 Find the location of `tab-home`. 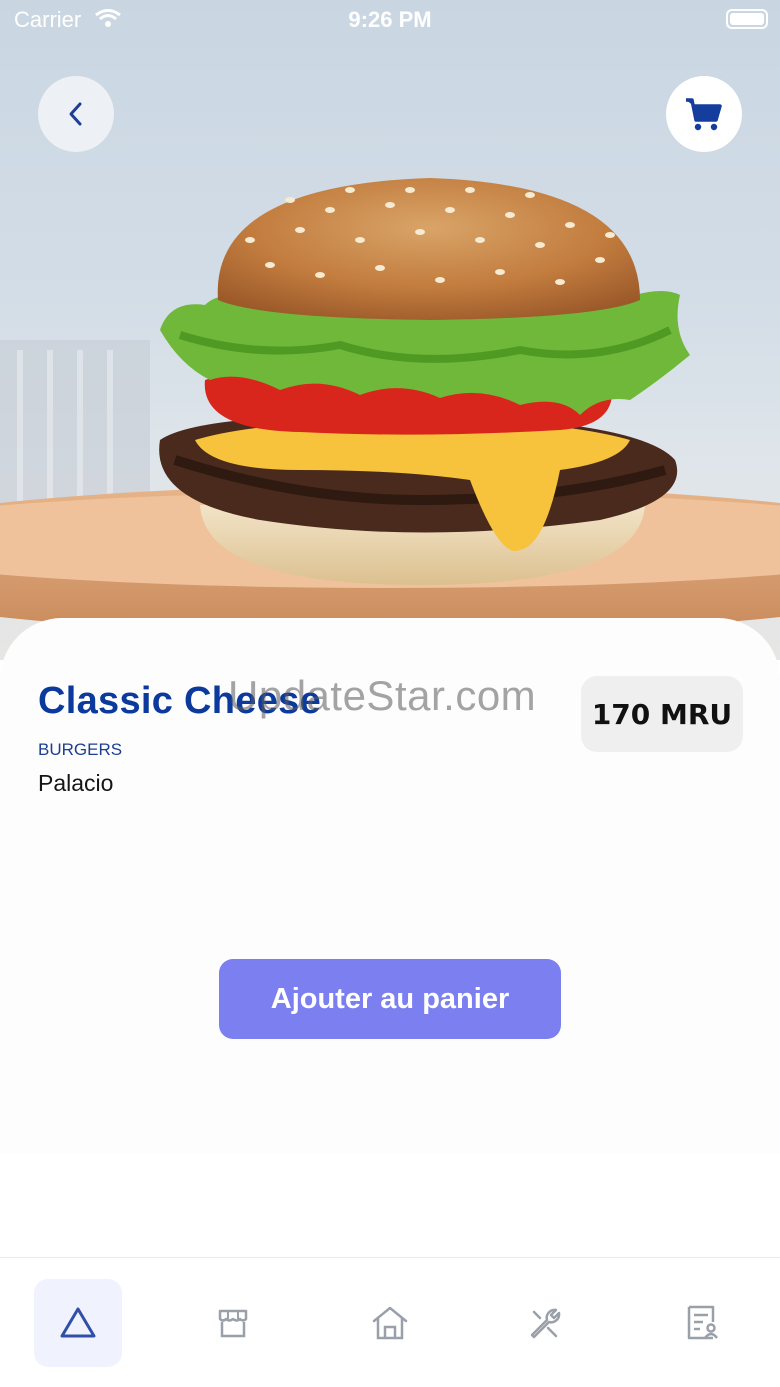

tab-home is located at coordinates (390, 1323).